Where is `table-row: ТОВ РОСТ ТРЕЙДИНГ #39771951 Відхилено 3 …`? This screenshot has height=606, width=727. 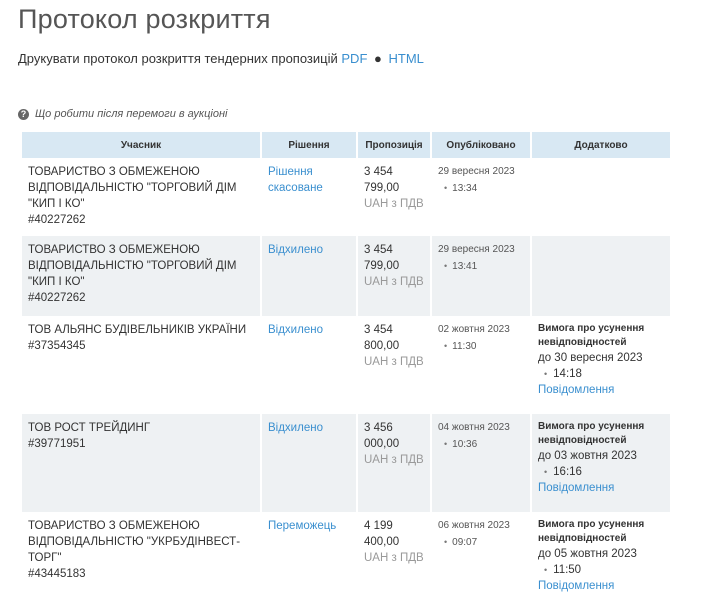 table-row: ТОВ РОСТ ТРЕЙДИНГ #39771951 Відхилено 3 … is located at coordinates (346, 463).